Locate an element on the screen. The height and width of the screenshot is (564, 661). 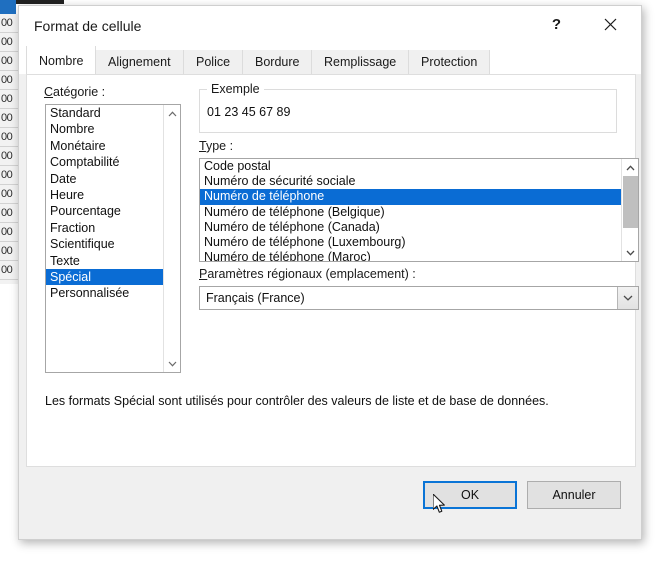
type-label-rest: ype : is located at coordinates (219, 146).